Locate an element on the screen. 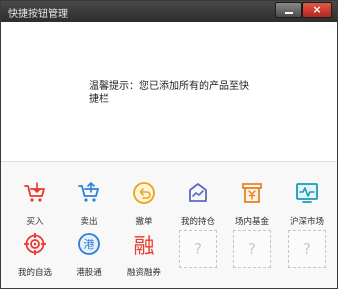  shortcut-sell: 卖出 is located at coordinates (89, 206).